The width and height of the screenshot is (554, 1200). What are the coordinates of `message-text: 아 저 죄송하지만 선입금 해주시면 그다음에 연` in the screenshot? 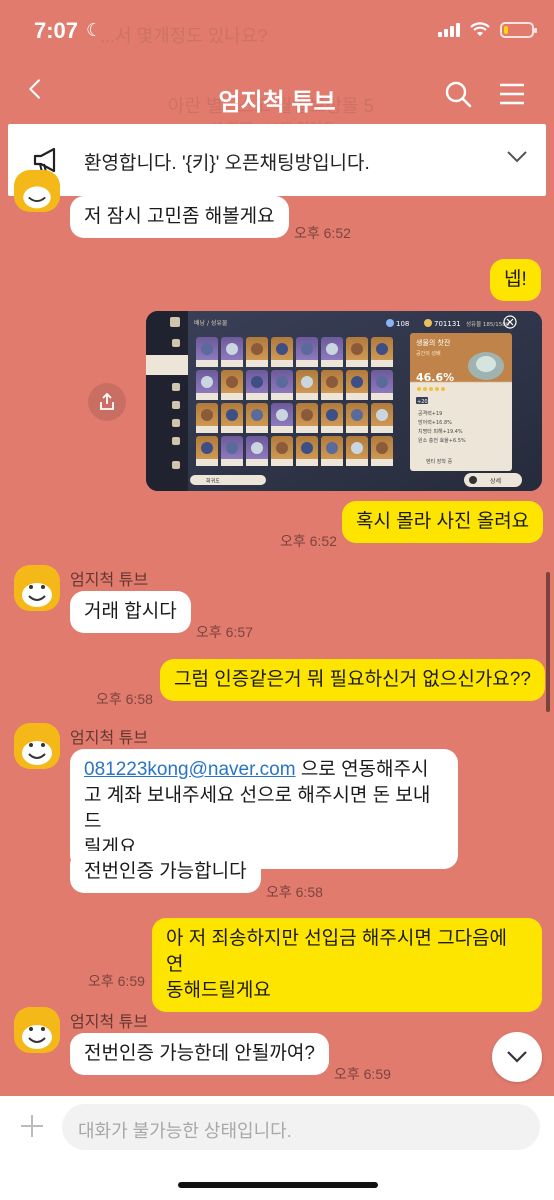 It's located at (337, 951).